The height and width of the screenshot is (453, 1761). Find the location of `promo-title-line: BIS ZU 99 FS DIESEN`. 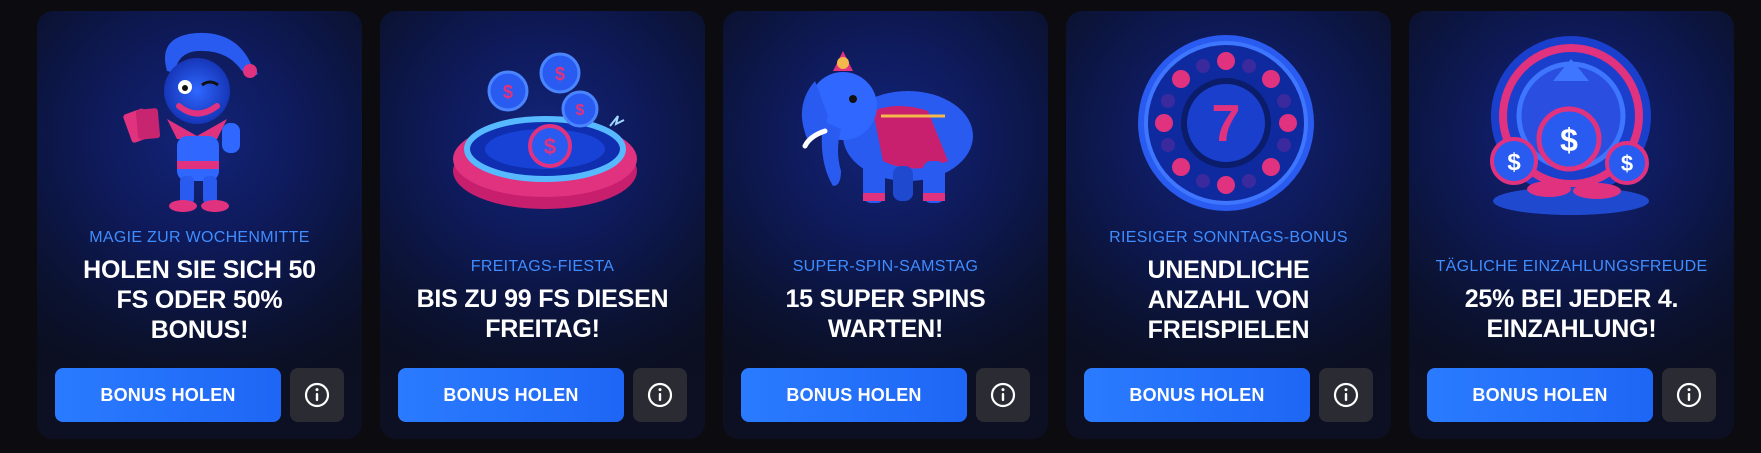

promo-title-line: BIS ZU 99 FS DIESEN is located at coordinates (542, 299).